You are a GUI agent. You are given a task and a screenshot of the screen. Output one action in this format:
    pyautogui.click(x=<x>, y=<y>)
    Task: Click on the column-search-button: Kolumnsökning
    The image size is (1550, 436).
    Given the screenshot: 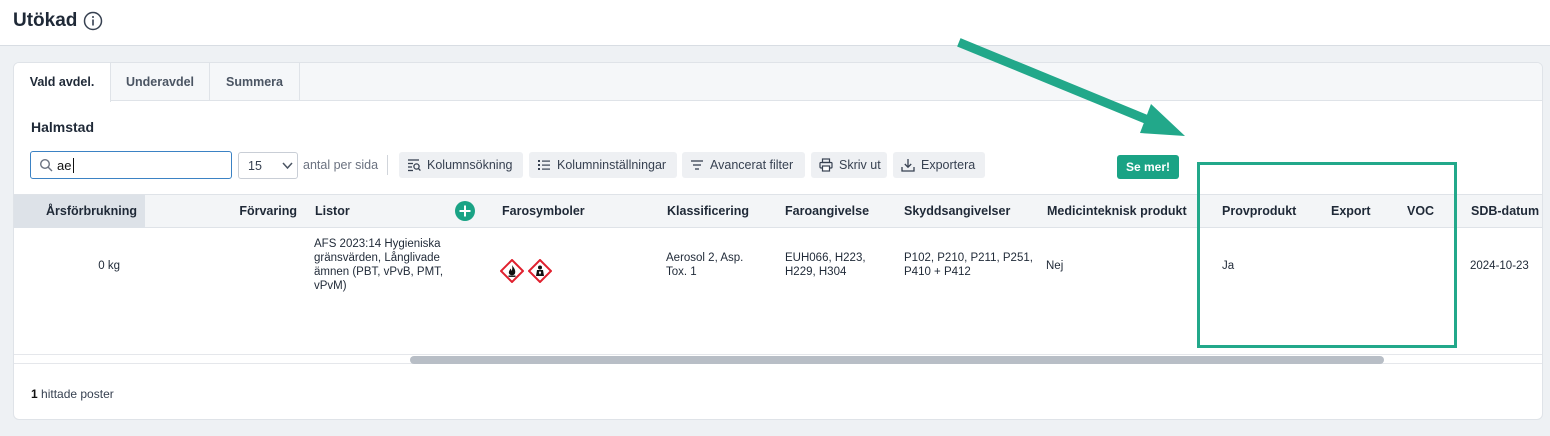 What is the action you would take?
    pyautogui.click(x=461, y=165)
    